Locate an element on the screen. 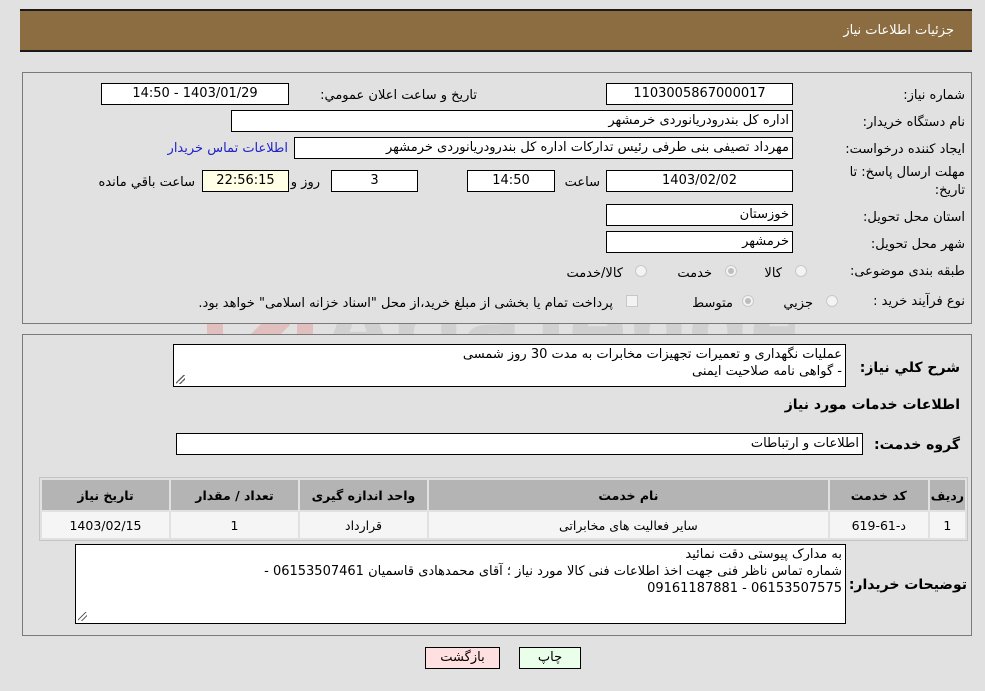 This screenshot has width=985, height=691. cell-need-date: 1403/02/15 is located at coordinates (105, 525).